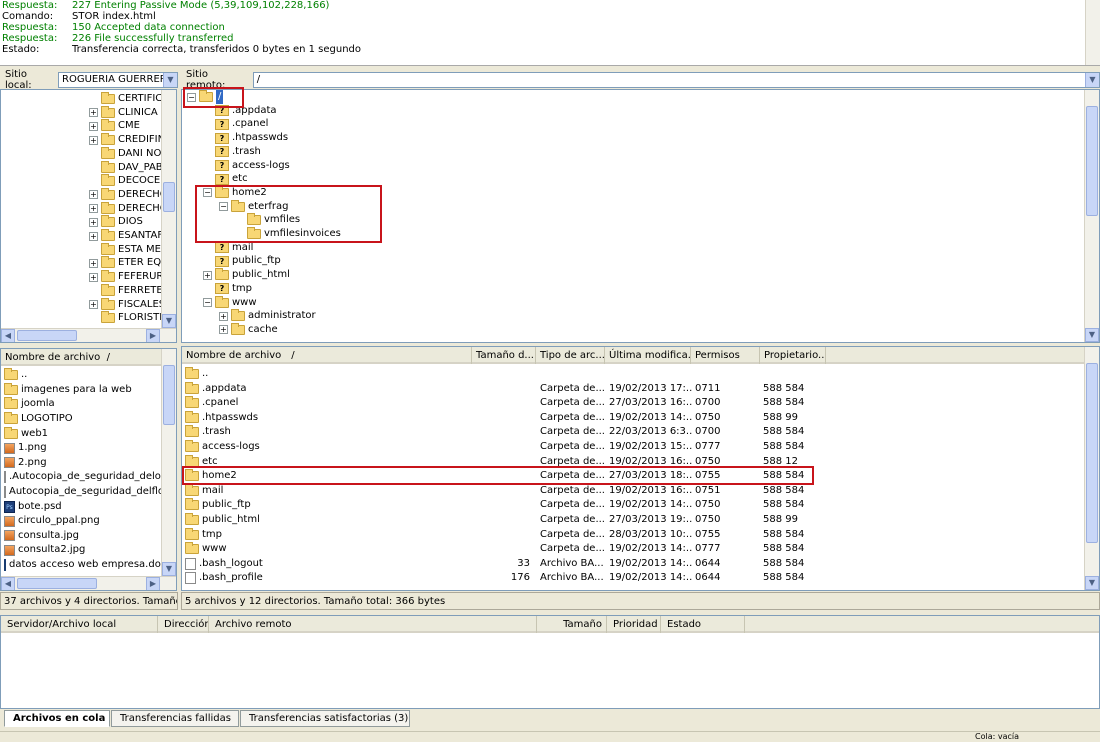 This screenshot has height=742, width=1100. Describe the element at coordinates (572, 624) in the screenshot. I see `queue-column-header-3: Tamaño` at that location.